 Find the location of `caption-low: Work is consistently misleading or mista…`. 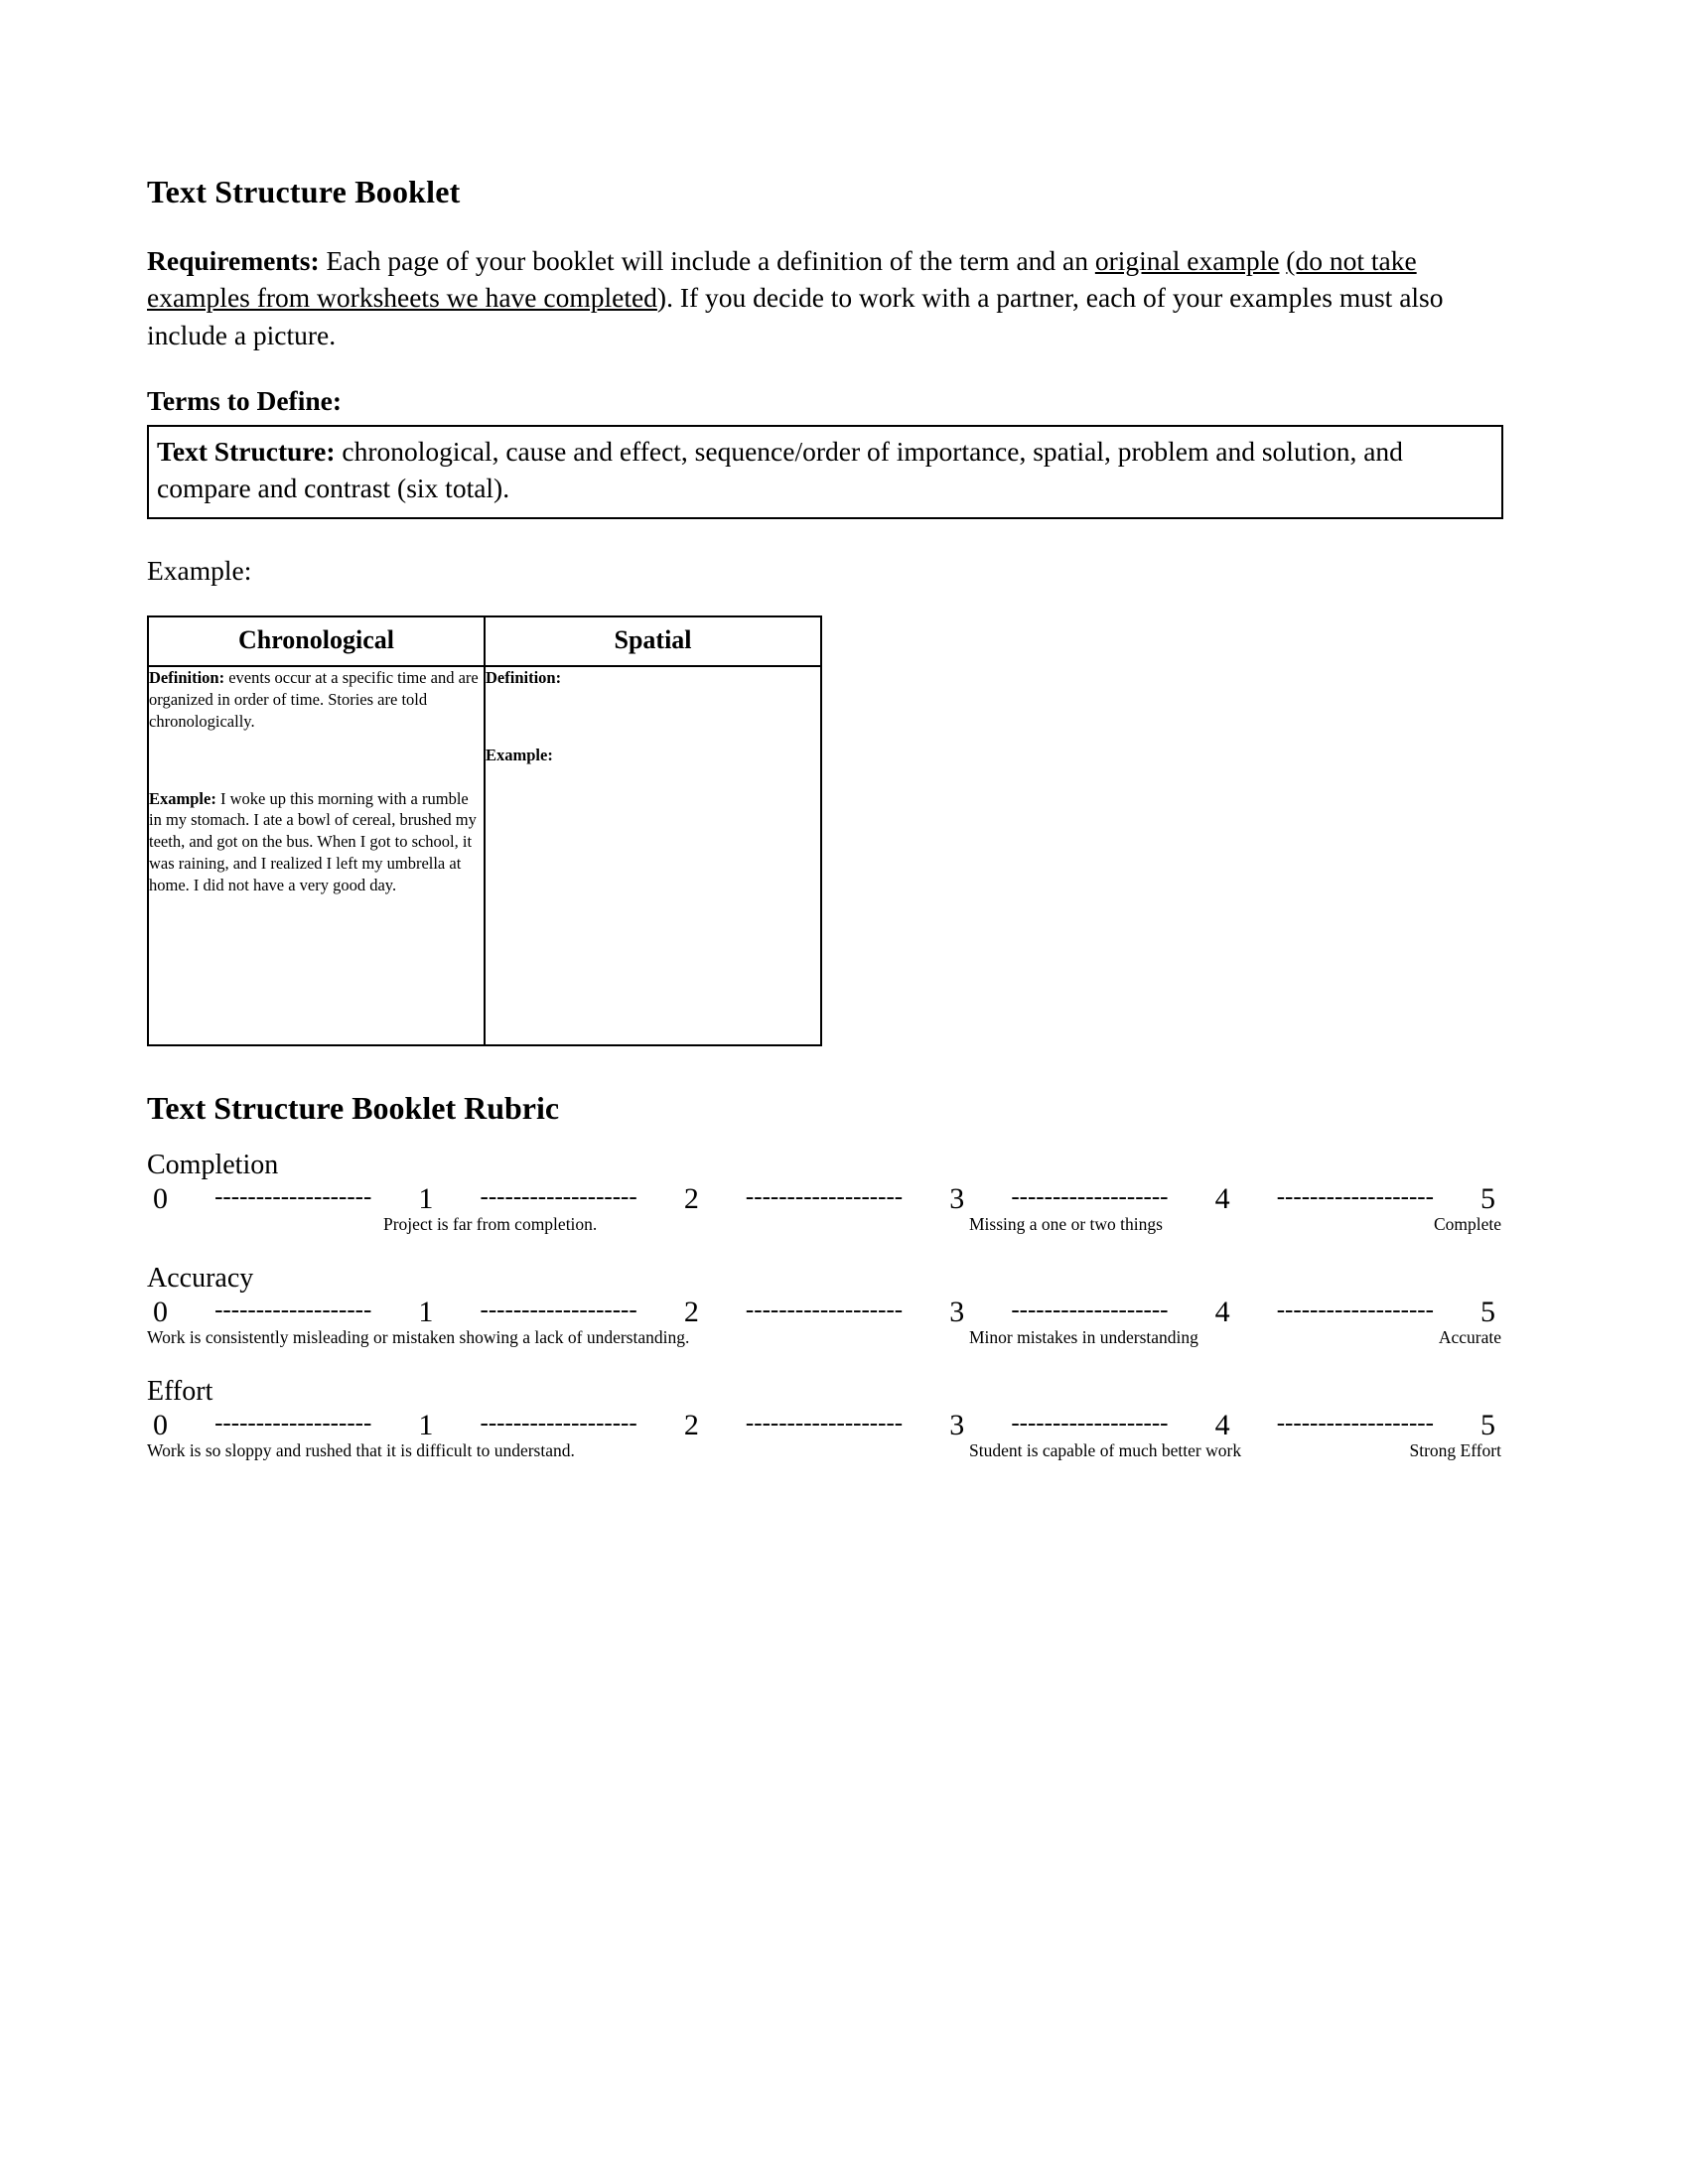

caption-low: Work is consistently misleading or mista… is located at coordinates (418, 1337).